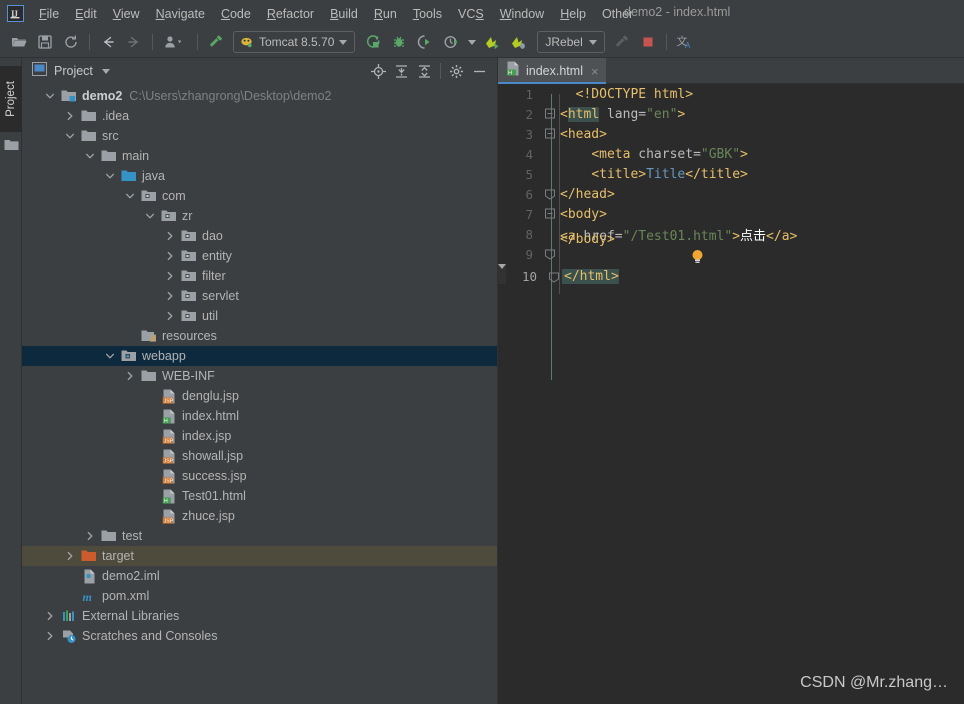  I want to click on locate-target-icon, so click(378, 71).